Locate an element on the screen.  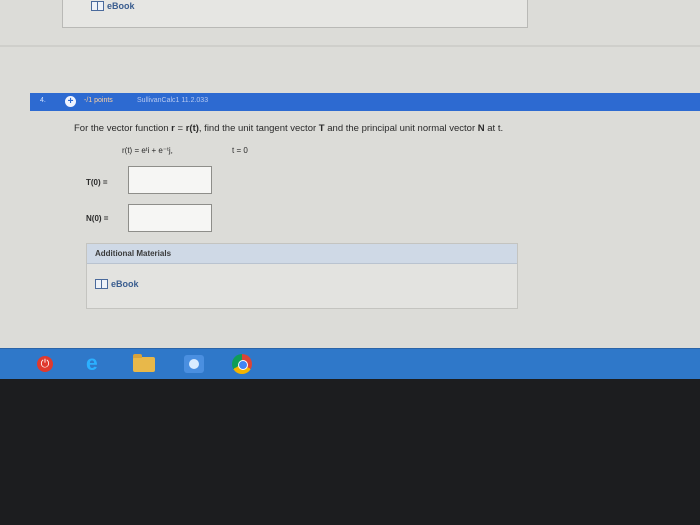
question-points: -/1 points is located at coordinates (98, 100).